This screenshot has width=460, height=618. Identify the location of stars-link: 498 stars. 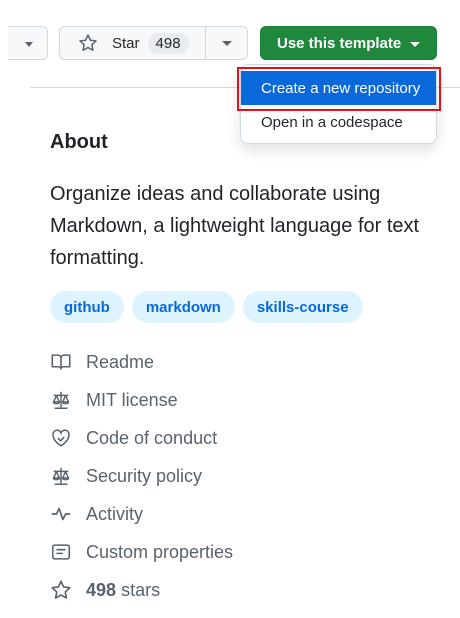
(200, 590).